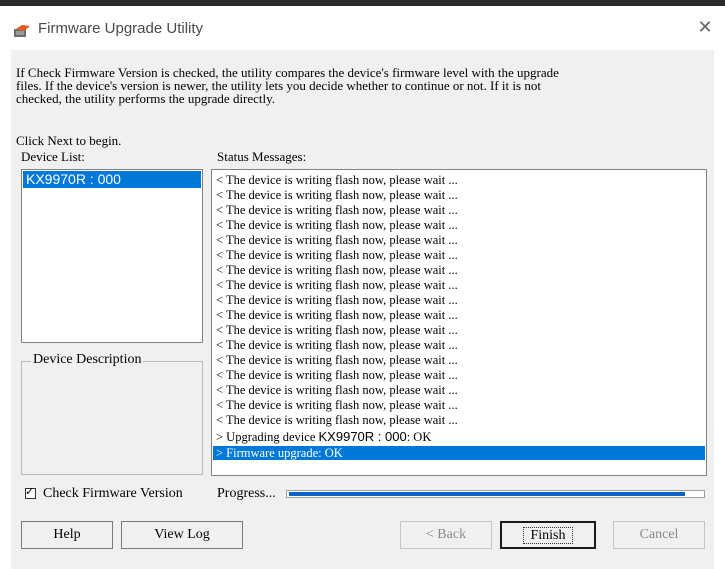  I want to click on check-firmware-checkbox: ✓, so click(30, 492).